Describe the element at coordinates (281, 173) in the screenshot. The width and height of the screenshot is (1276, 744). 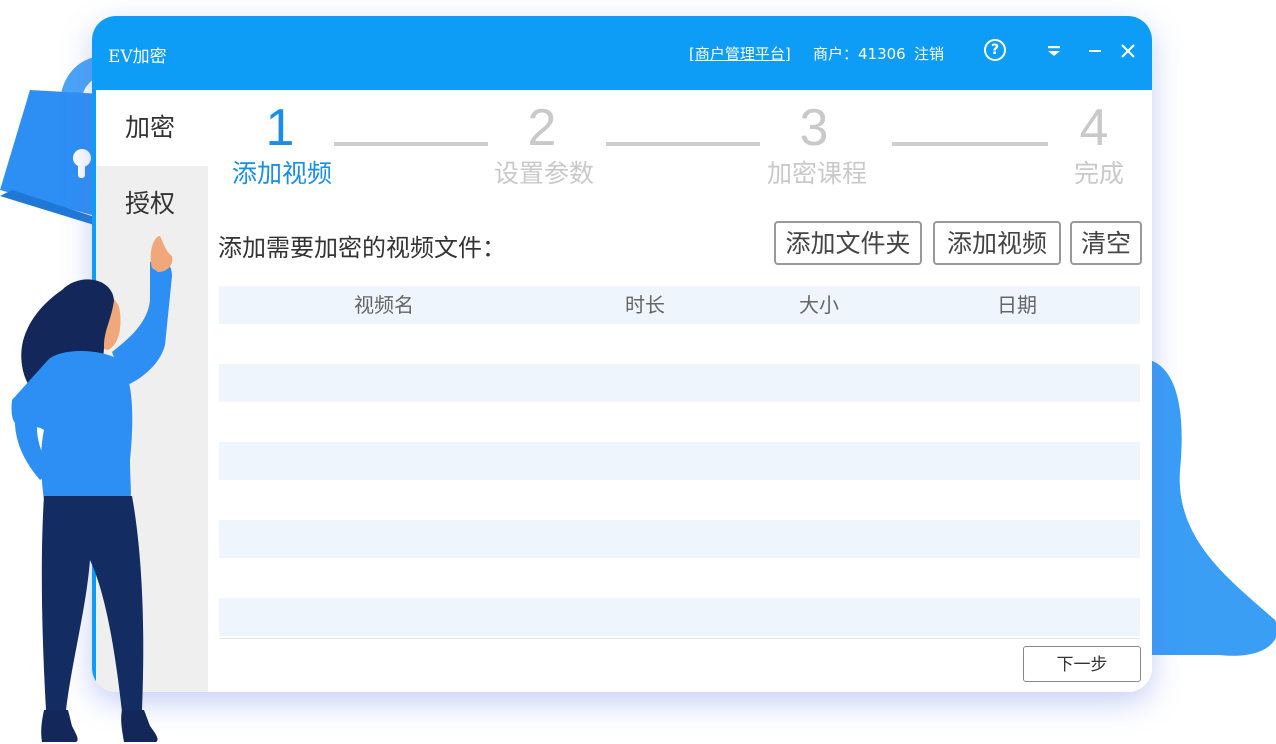
I see `step-1-label: 添加视频` at that location.